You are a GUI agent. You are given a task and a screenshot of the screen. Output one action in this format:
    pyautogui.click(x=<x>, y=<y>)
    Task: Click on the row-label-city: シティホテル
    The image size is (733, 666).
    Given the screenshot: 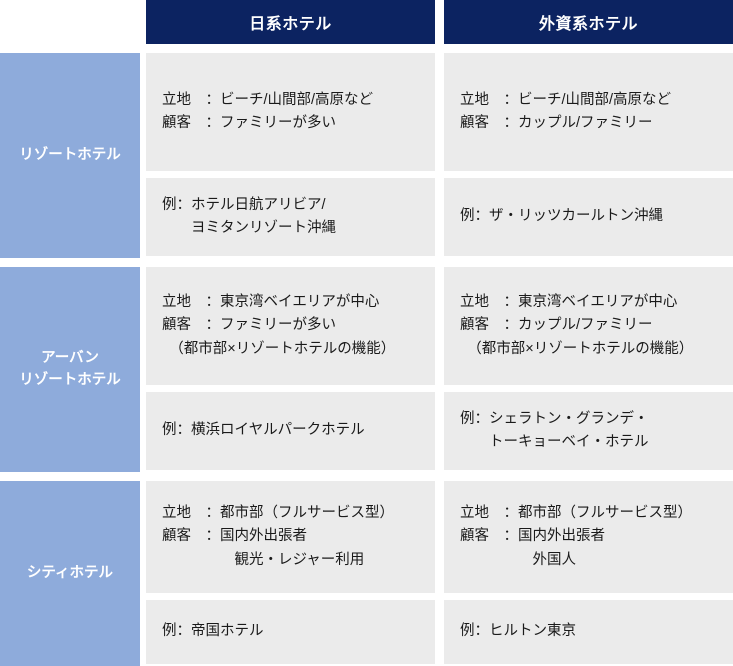 What is the action you would take?
    pyautogui.click(x=70, y=573)
    